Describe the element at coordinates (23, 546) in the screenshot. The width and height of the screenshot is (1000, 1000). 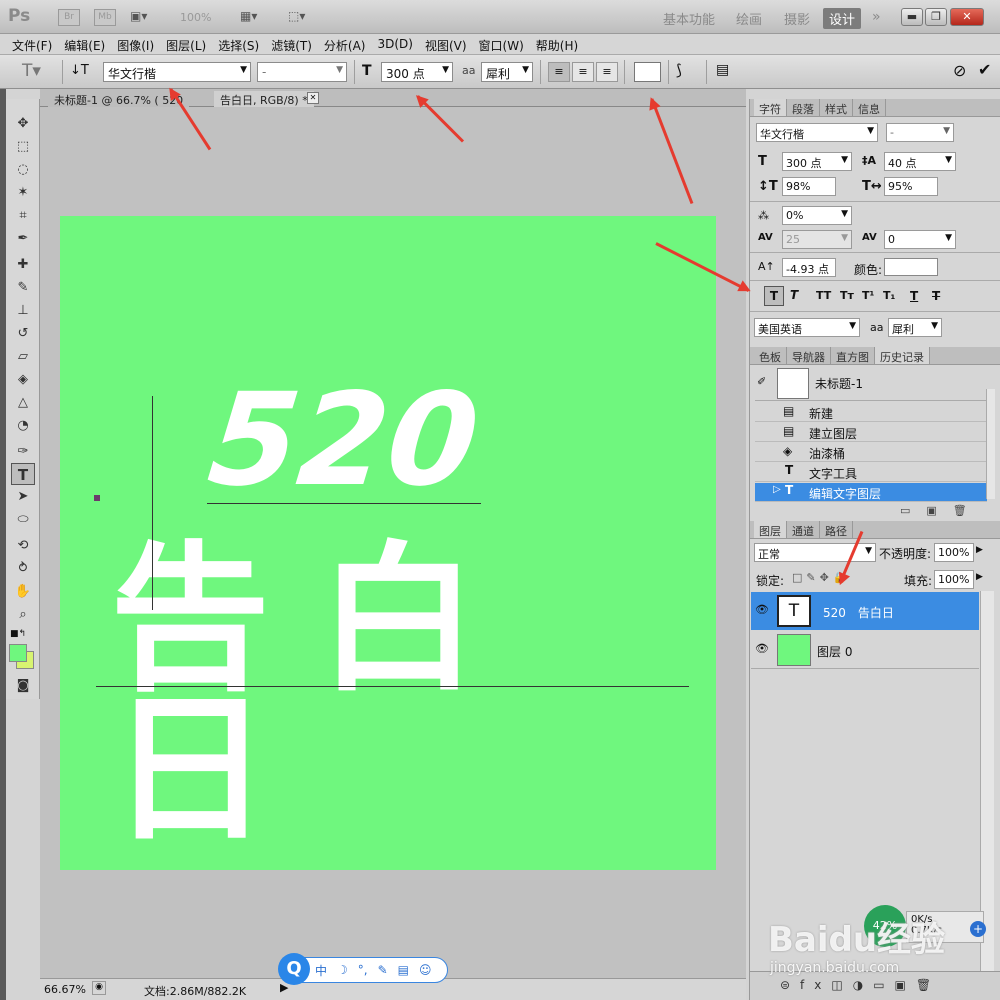
I see `3d-rotate-tool-icon: ⟲` at that location.